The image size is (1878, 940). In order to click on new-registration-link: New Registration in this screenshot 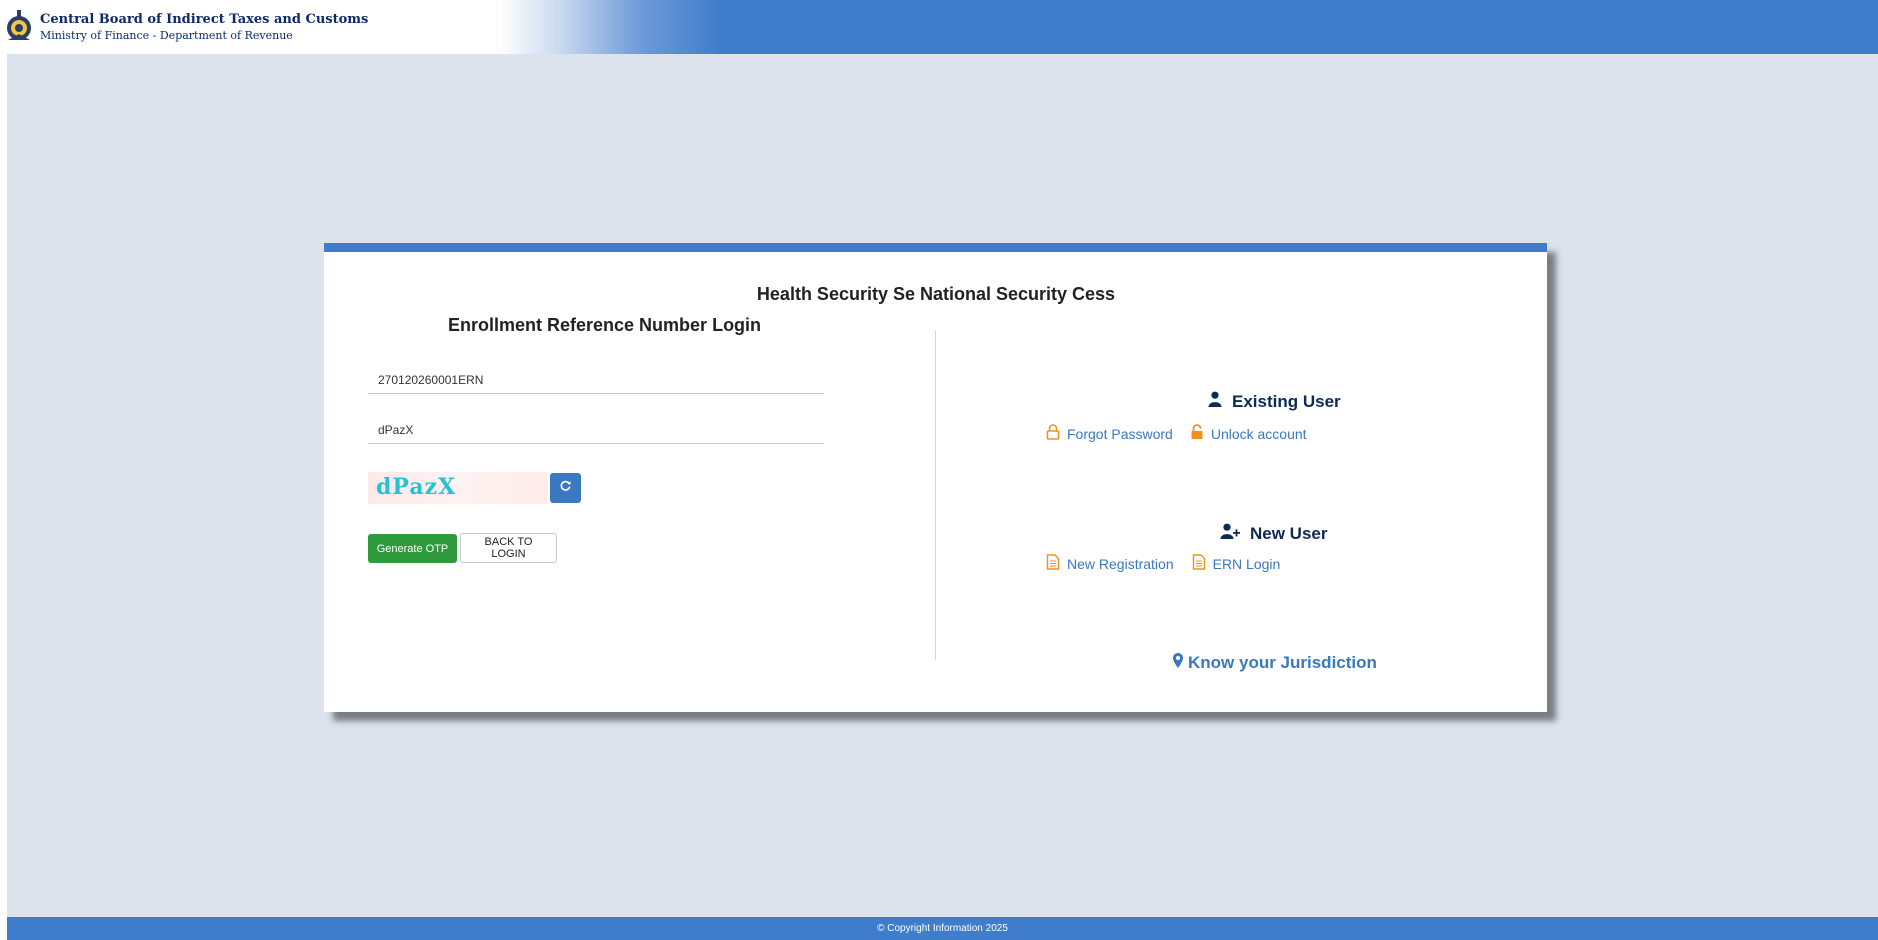, I will do `click(1110, 563)`.